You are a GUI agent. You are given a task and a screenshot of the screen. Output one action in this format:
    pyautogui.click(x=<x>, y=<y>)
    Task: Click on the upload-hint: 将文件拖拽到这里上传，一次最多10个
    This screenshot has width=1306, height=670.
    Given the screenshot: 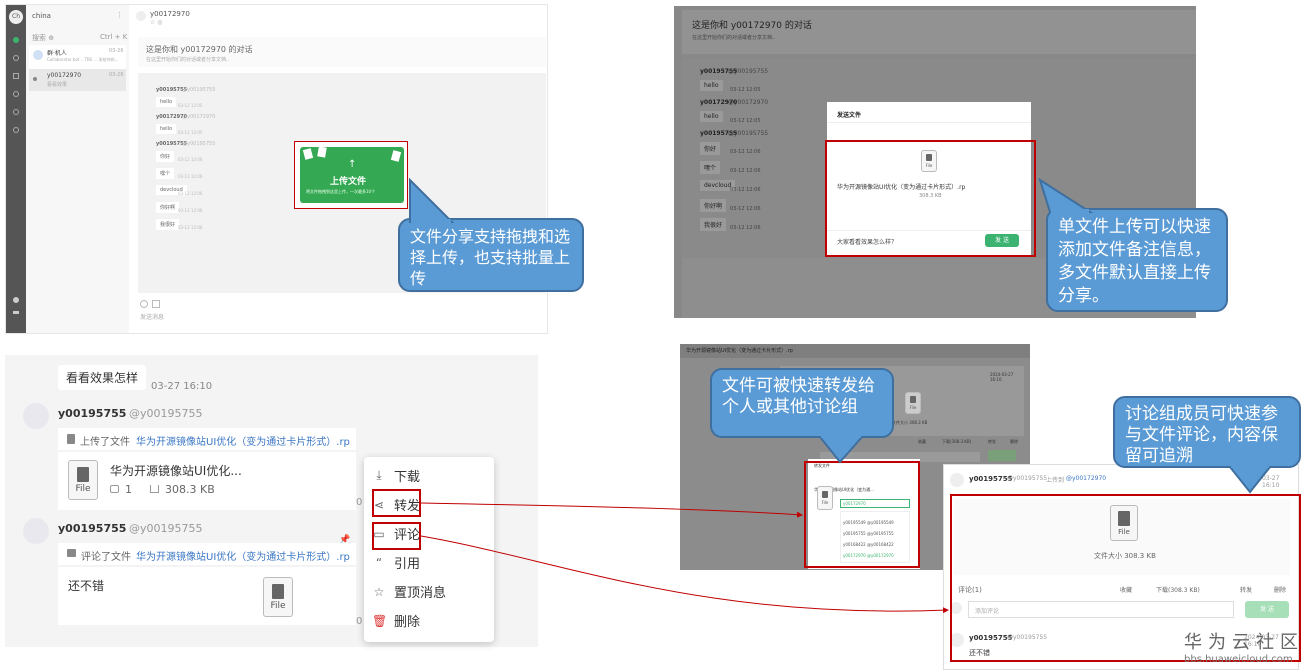 What is the action you would take?
    pyautogui.click(x=341, y=191)
    